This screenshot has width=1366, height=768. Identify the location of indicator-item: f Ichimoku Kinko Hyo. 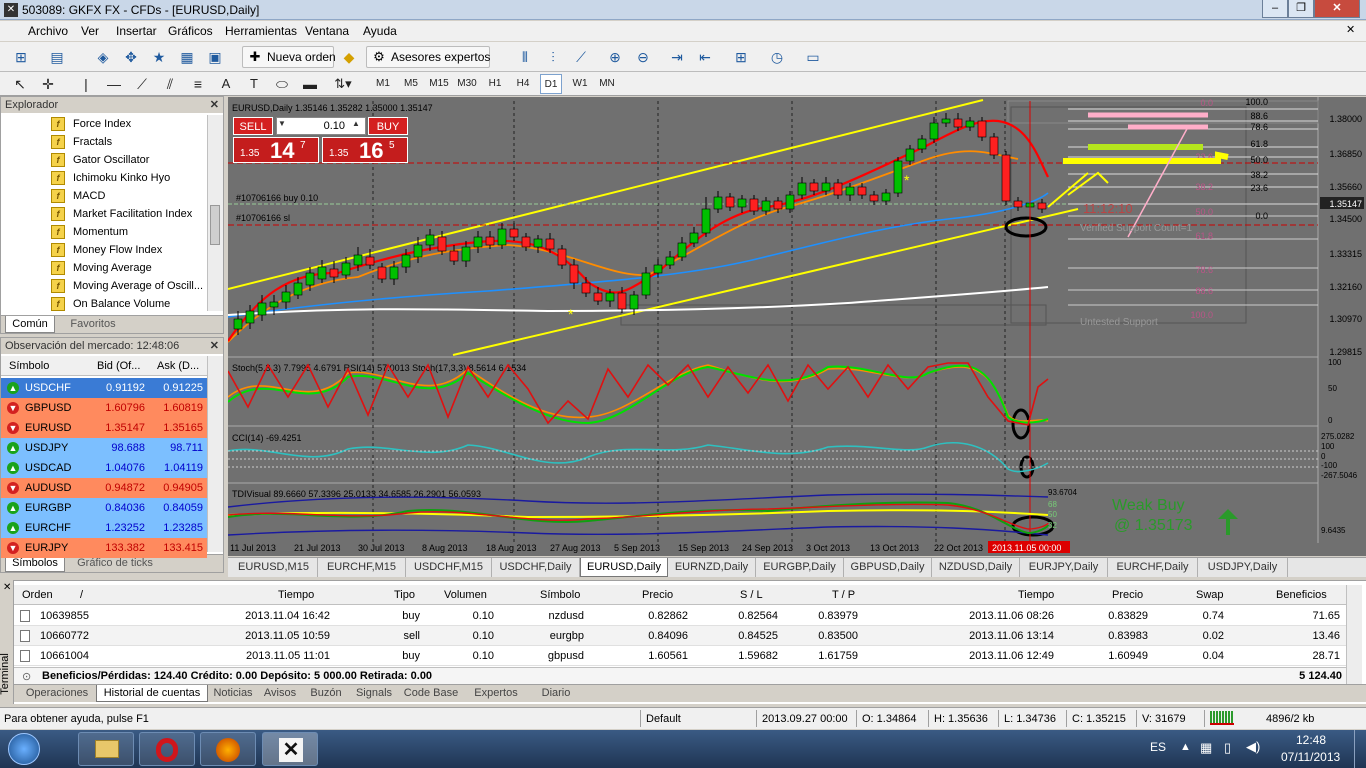
(110, 178).